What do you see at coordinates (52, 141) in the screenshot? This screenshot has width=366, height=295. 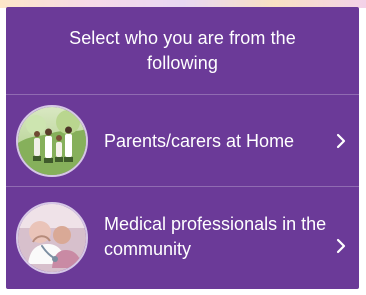 I see `family-photo-icon` at bounding box center [52, 141].